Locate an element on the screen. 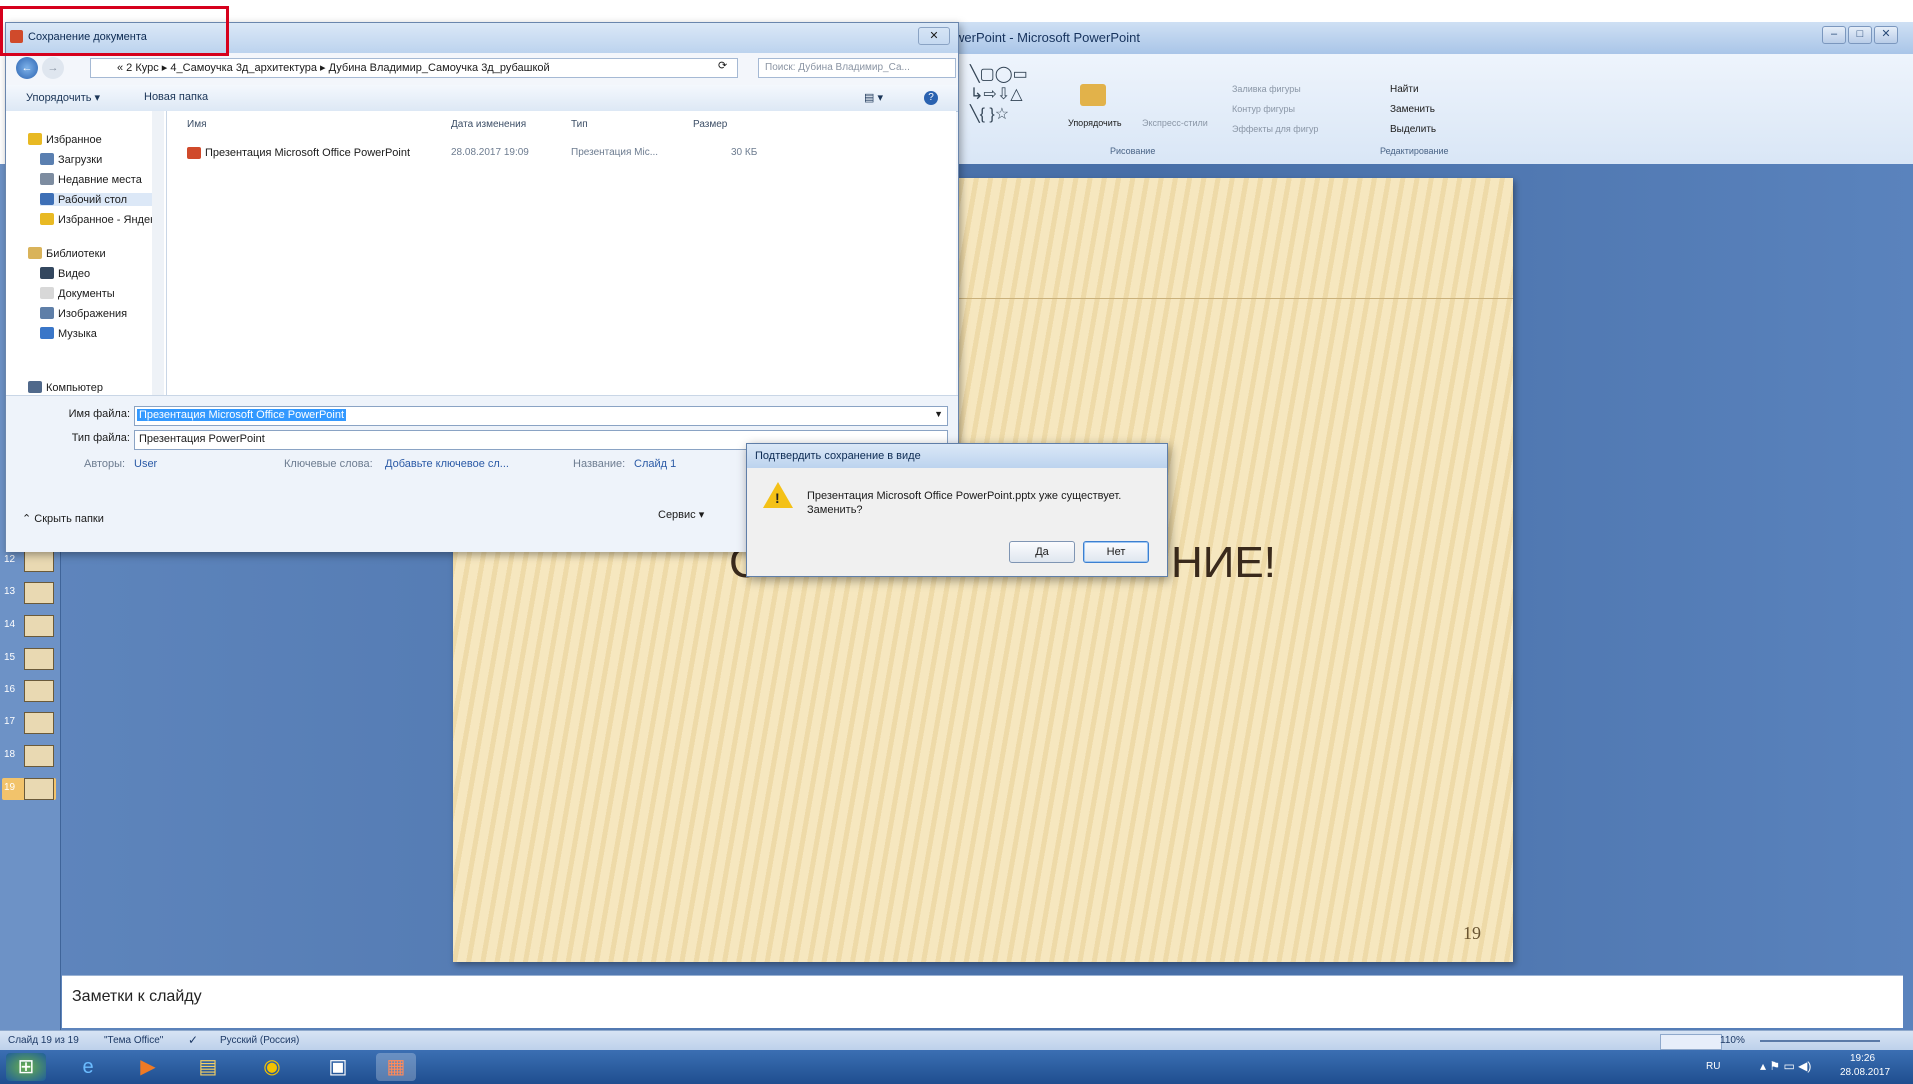 The image size is (1913, 1084). nav-video: Видео is located at coordinates (65, 273).